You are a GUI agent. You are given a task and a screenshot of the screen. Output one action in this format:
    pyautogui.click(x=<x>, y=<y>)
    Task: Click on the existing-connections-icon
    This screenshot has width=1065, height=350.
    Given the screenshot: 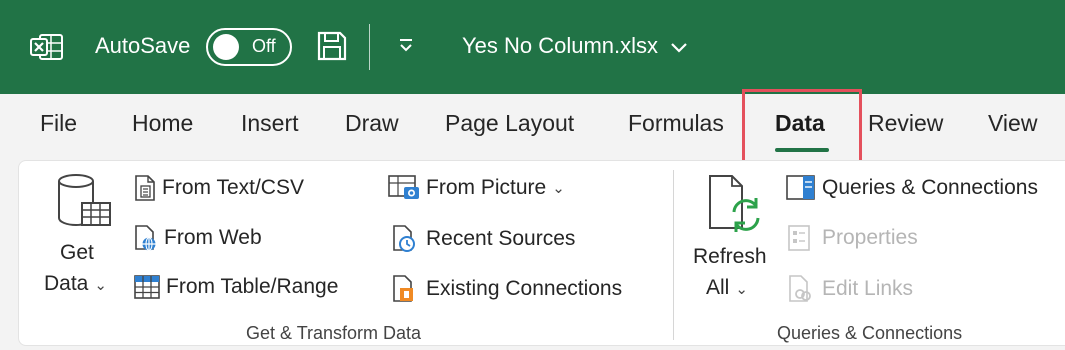 What is the action you would take?
    pyautogui.click(x=403, y=288)
    